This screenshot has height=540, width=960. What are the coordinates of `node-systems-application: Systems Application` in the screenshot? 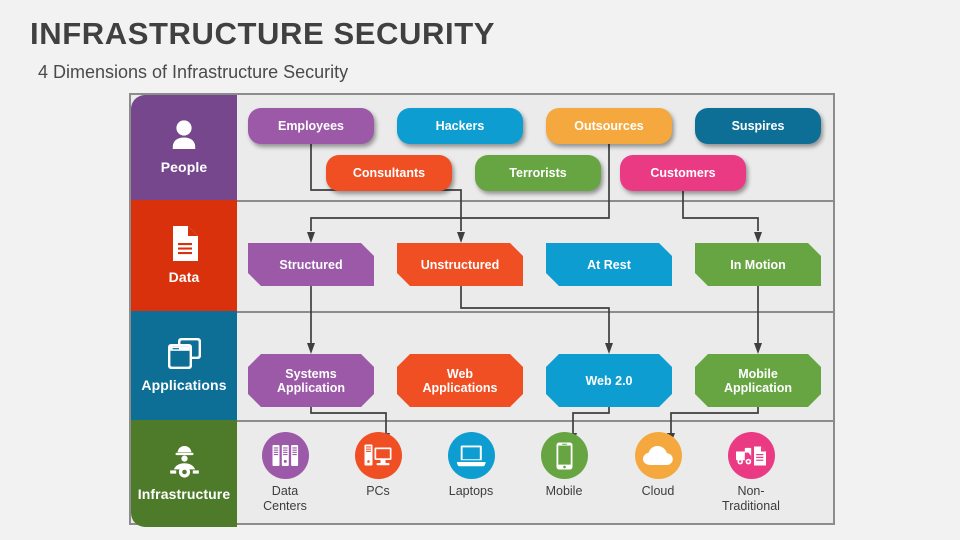 It's located at (311, 380).